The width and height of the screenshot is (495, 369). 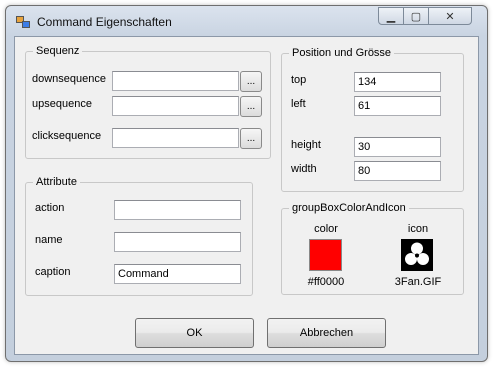 What do you see at coordinates (194, 333) in the screenshot?
I see `ok-button: OK` at bounding box center [194, 333].